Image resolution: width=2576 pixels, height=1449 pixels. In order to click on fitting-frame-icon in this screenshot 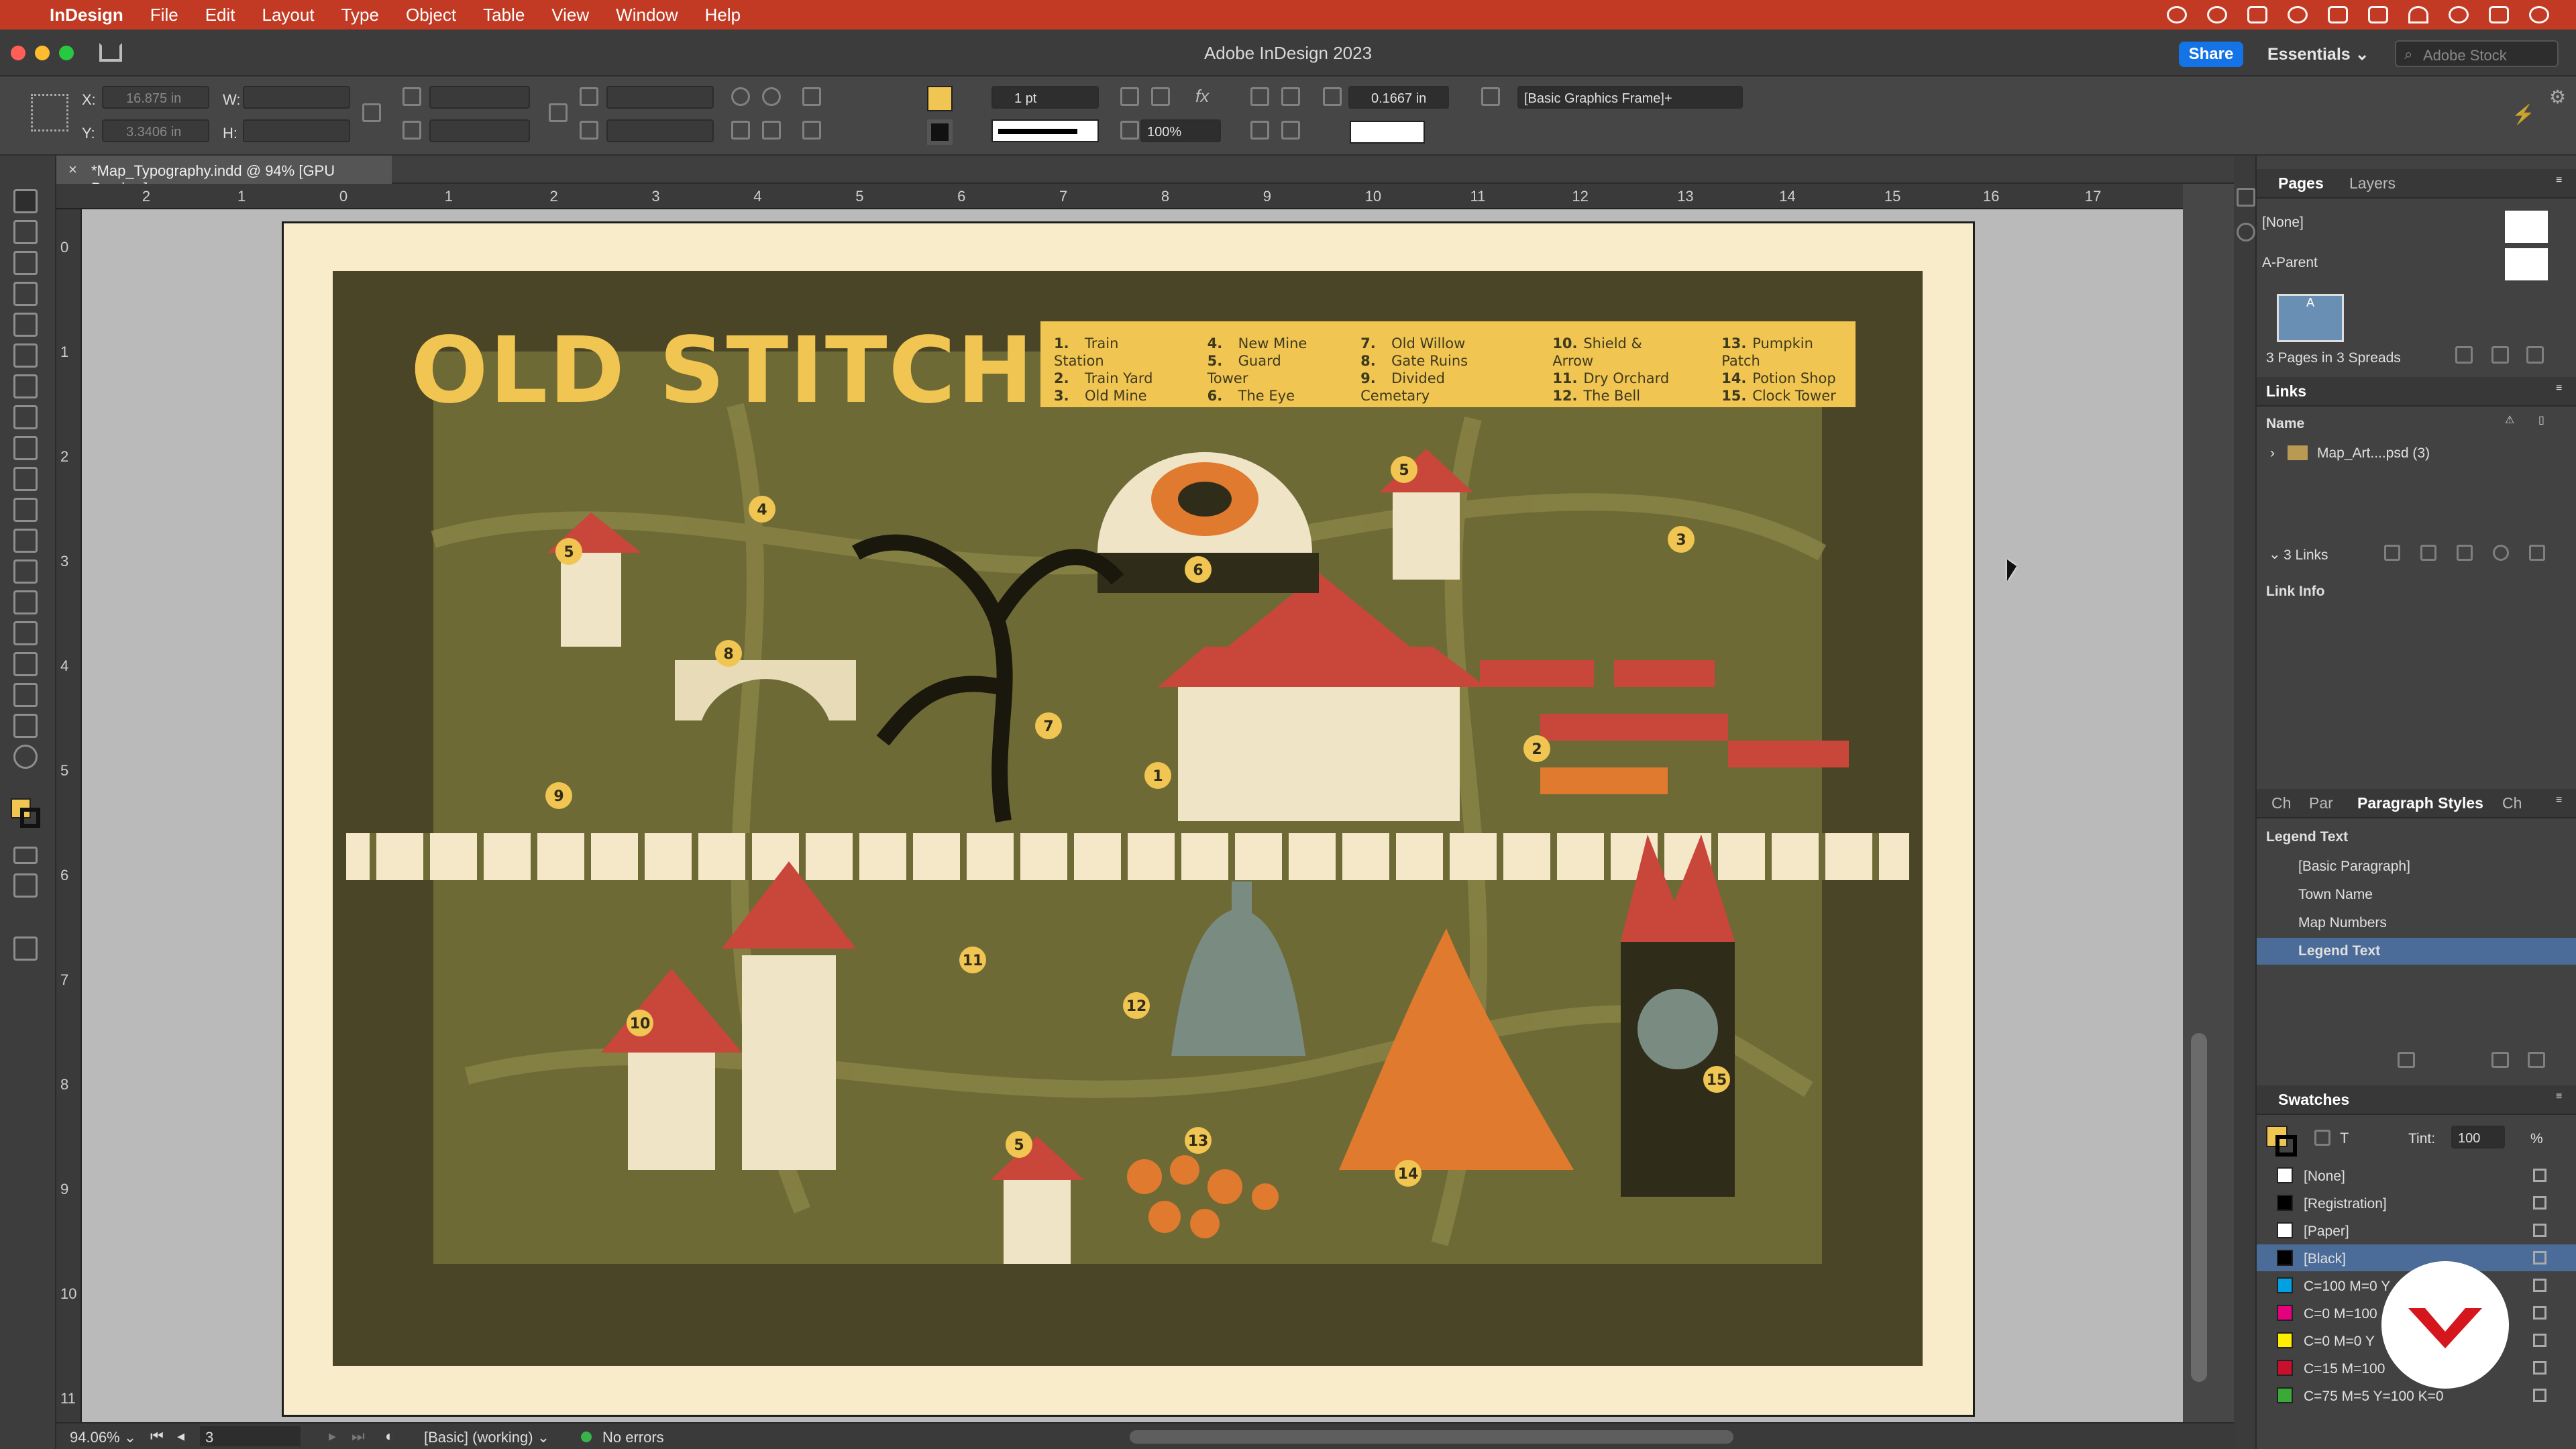, I will do `click(1129, 96)`.